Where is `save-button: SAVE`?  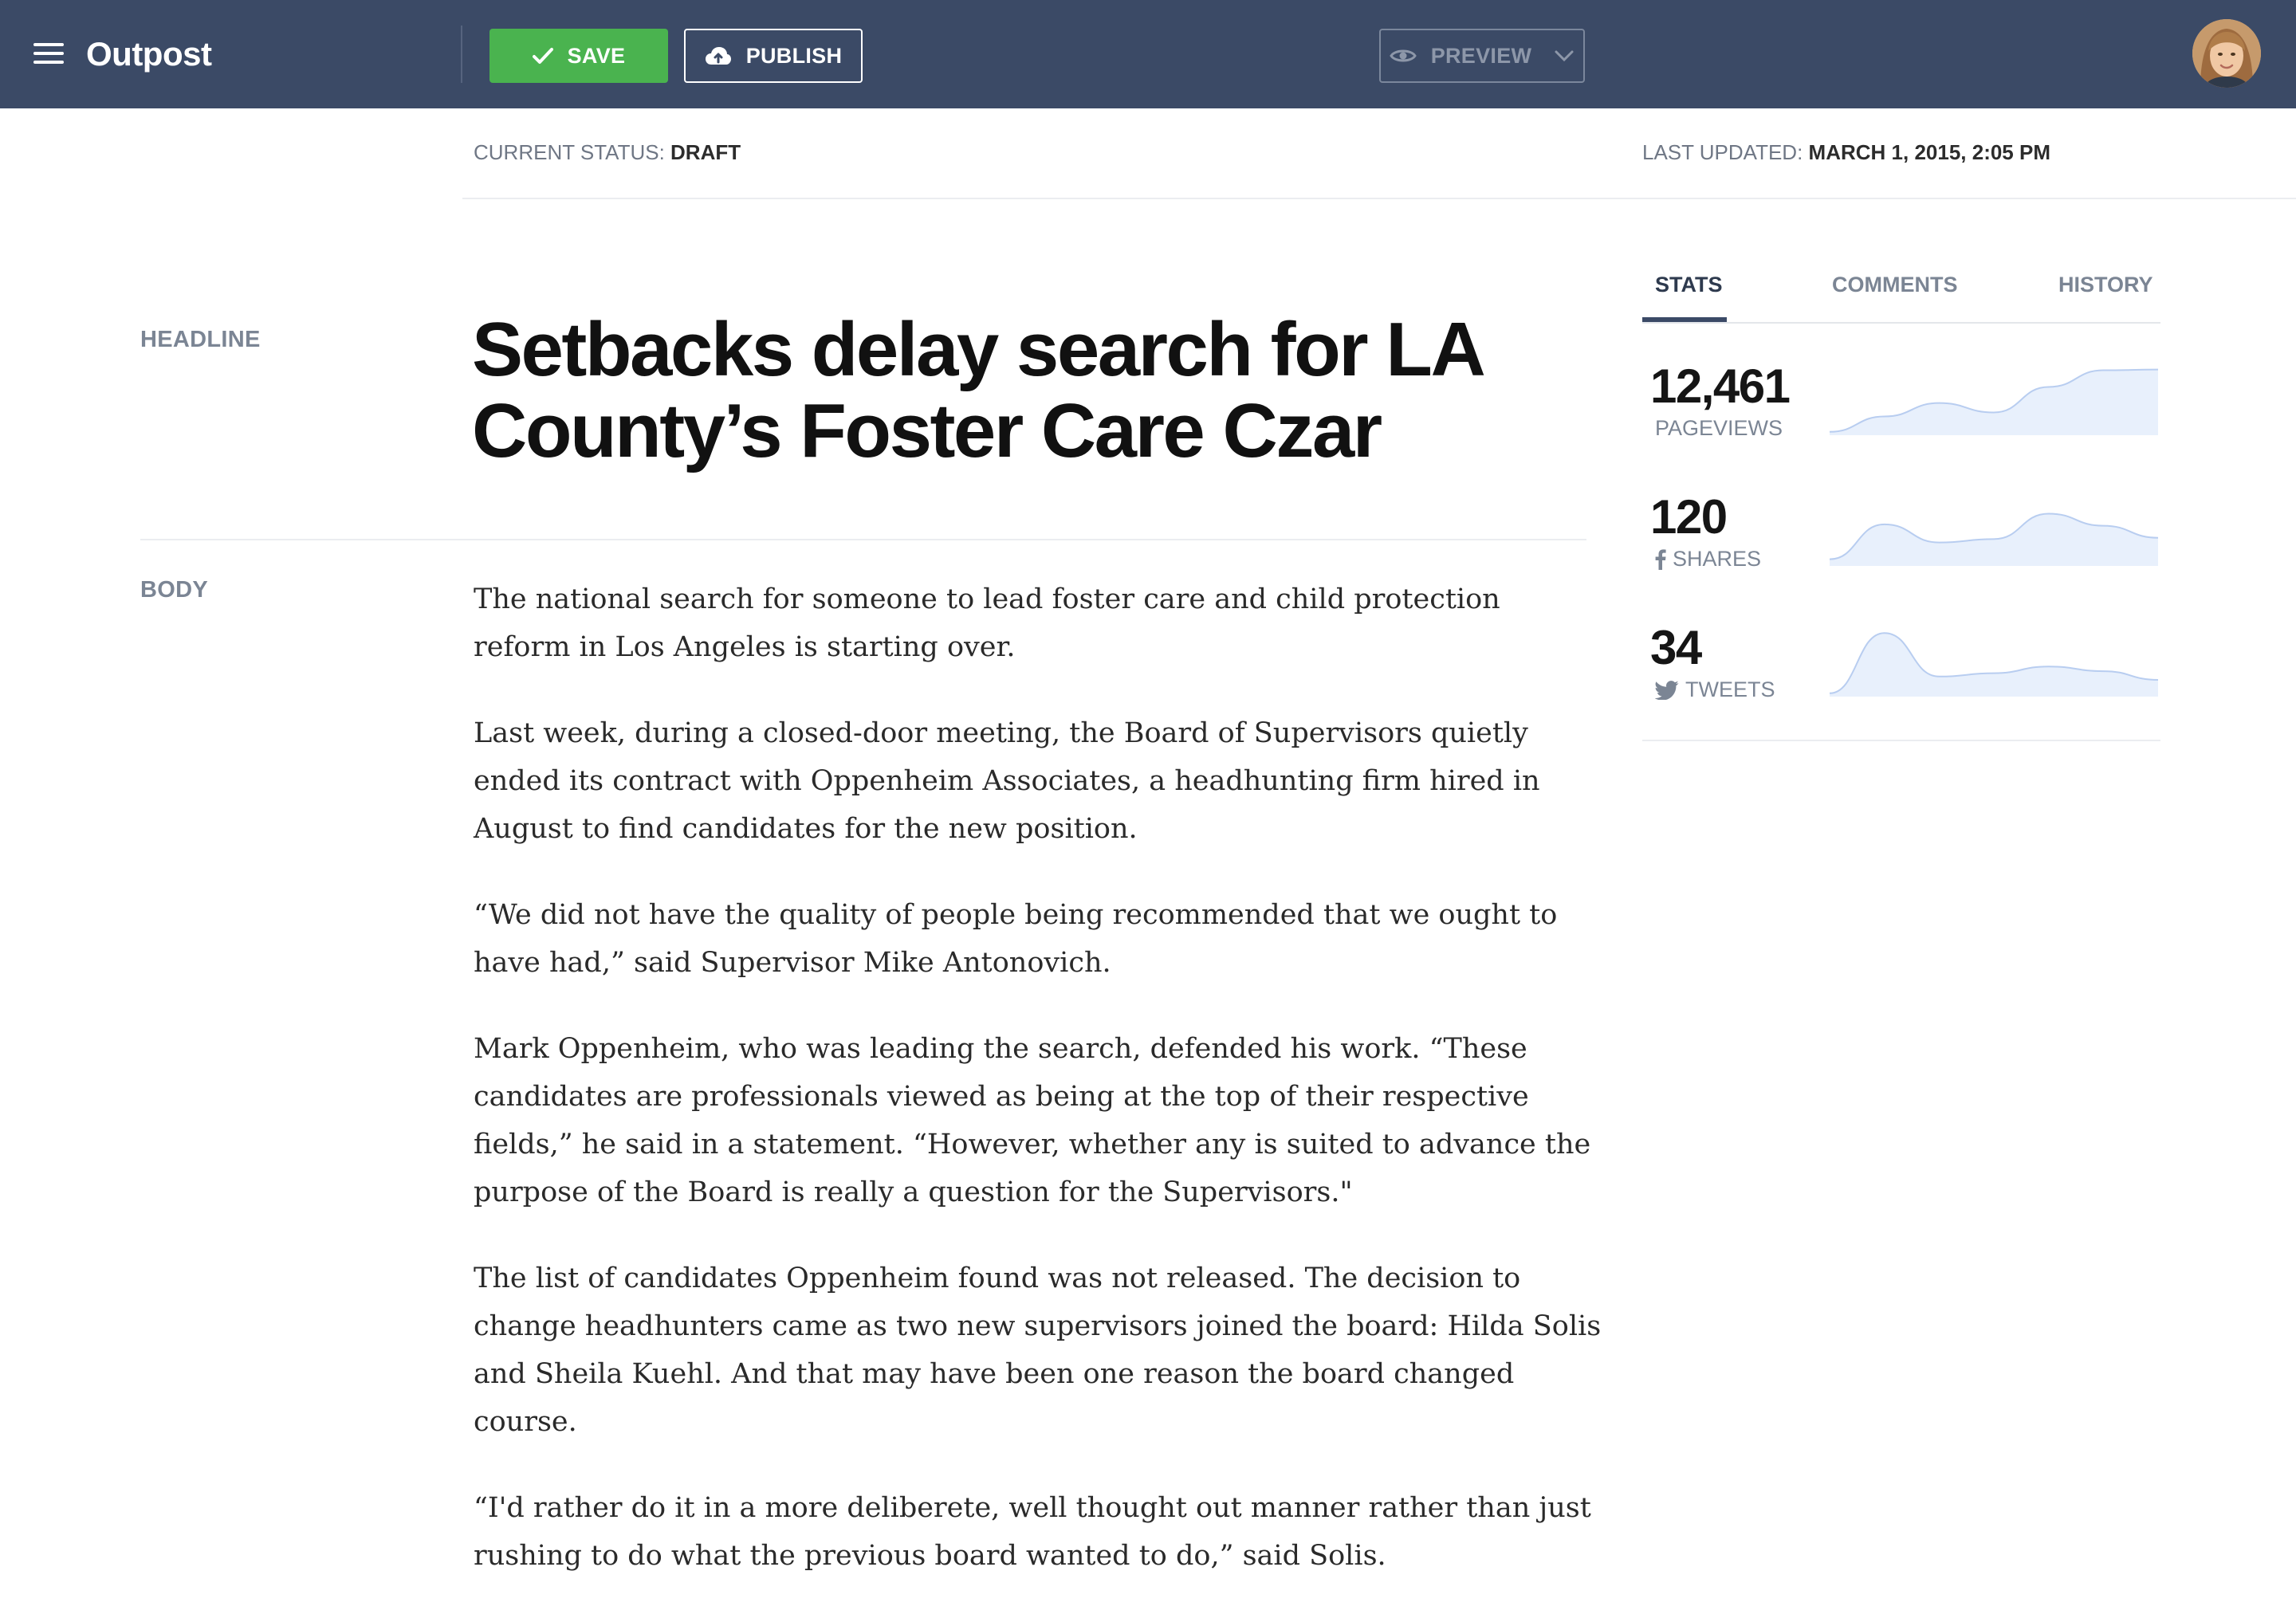
save-button: SAVE is located at coordinates (578, 56).